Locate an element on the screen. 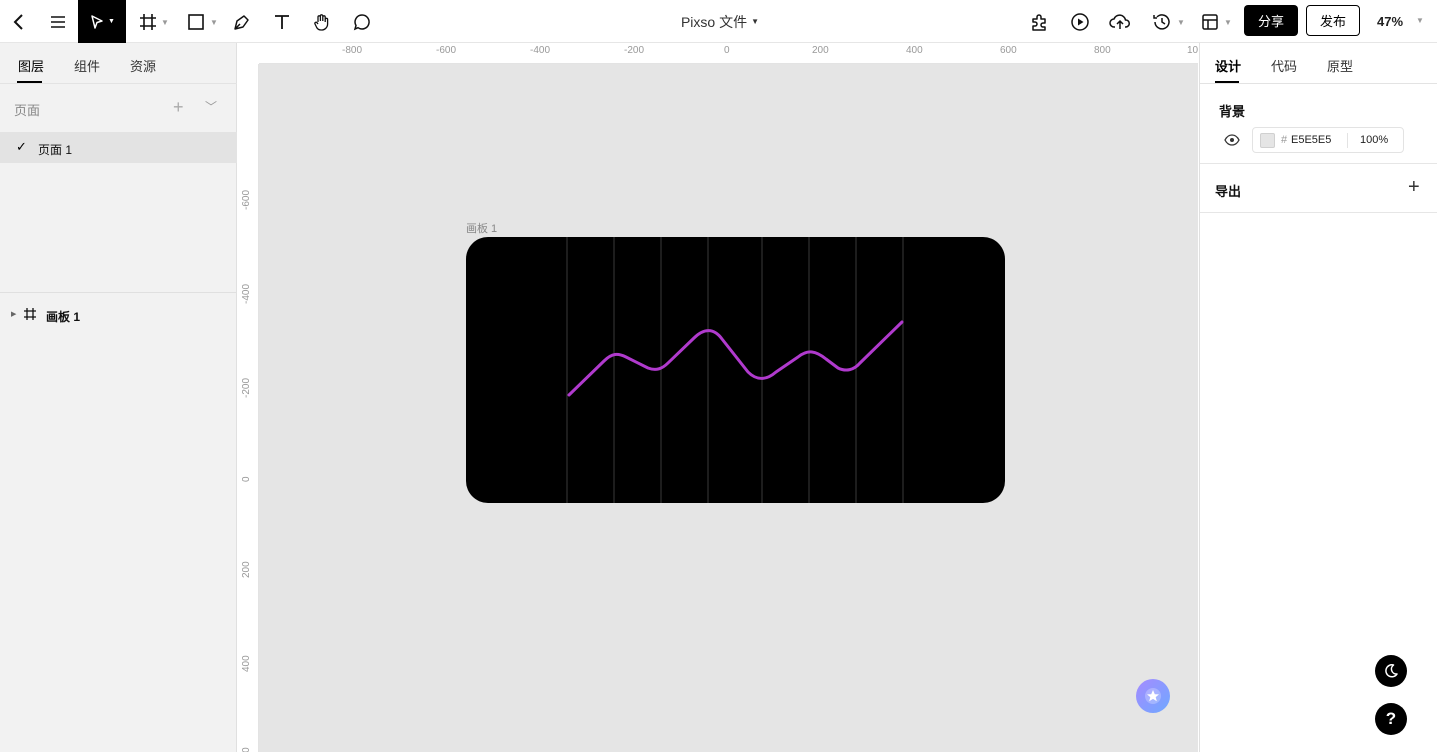  zoom-level: 47% is located at coordinates (1390, 21).